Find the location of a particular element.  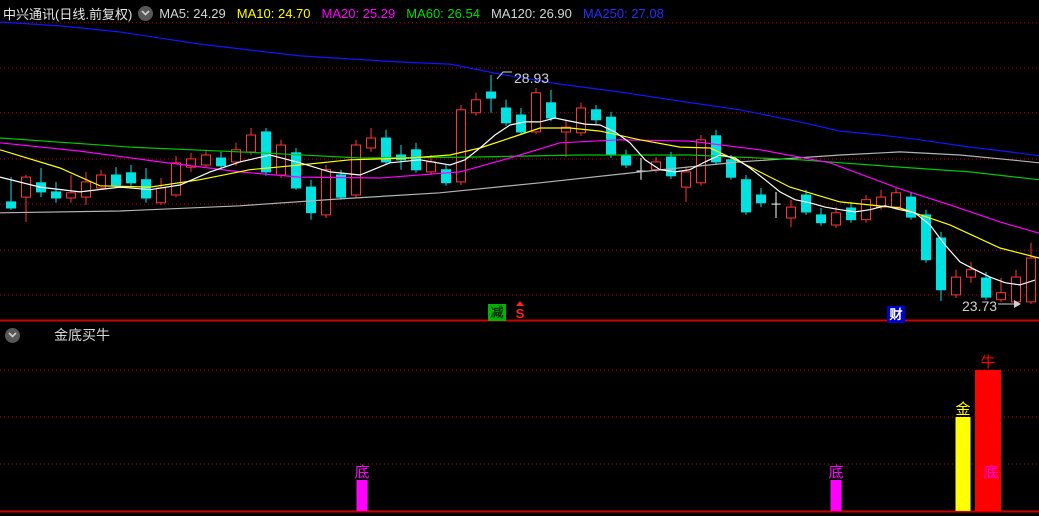

indicator-title: 金底买牛 is located at coordinates (82, 335).